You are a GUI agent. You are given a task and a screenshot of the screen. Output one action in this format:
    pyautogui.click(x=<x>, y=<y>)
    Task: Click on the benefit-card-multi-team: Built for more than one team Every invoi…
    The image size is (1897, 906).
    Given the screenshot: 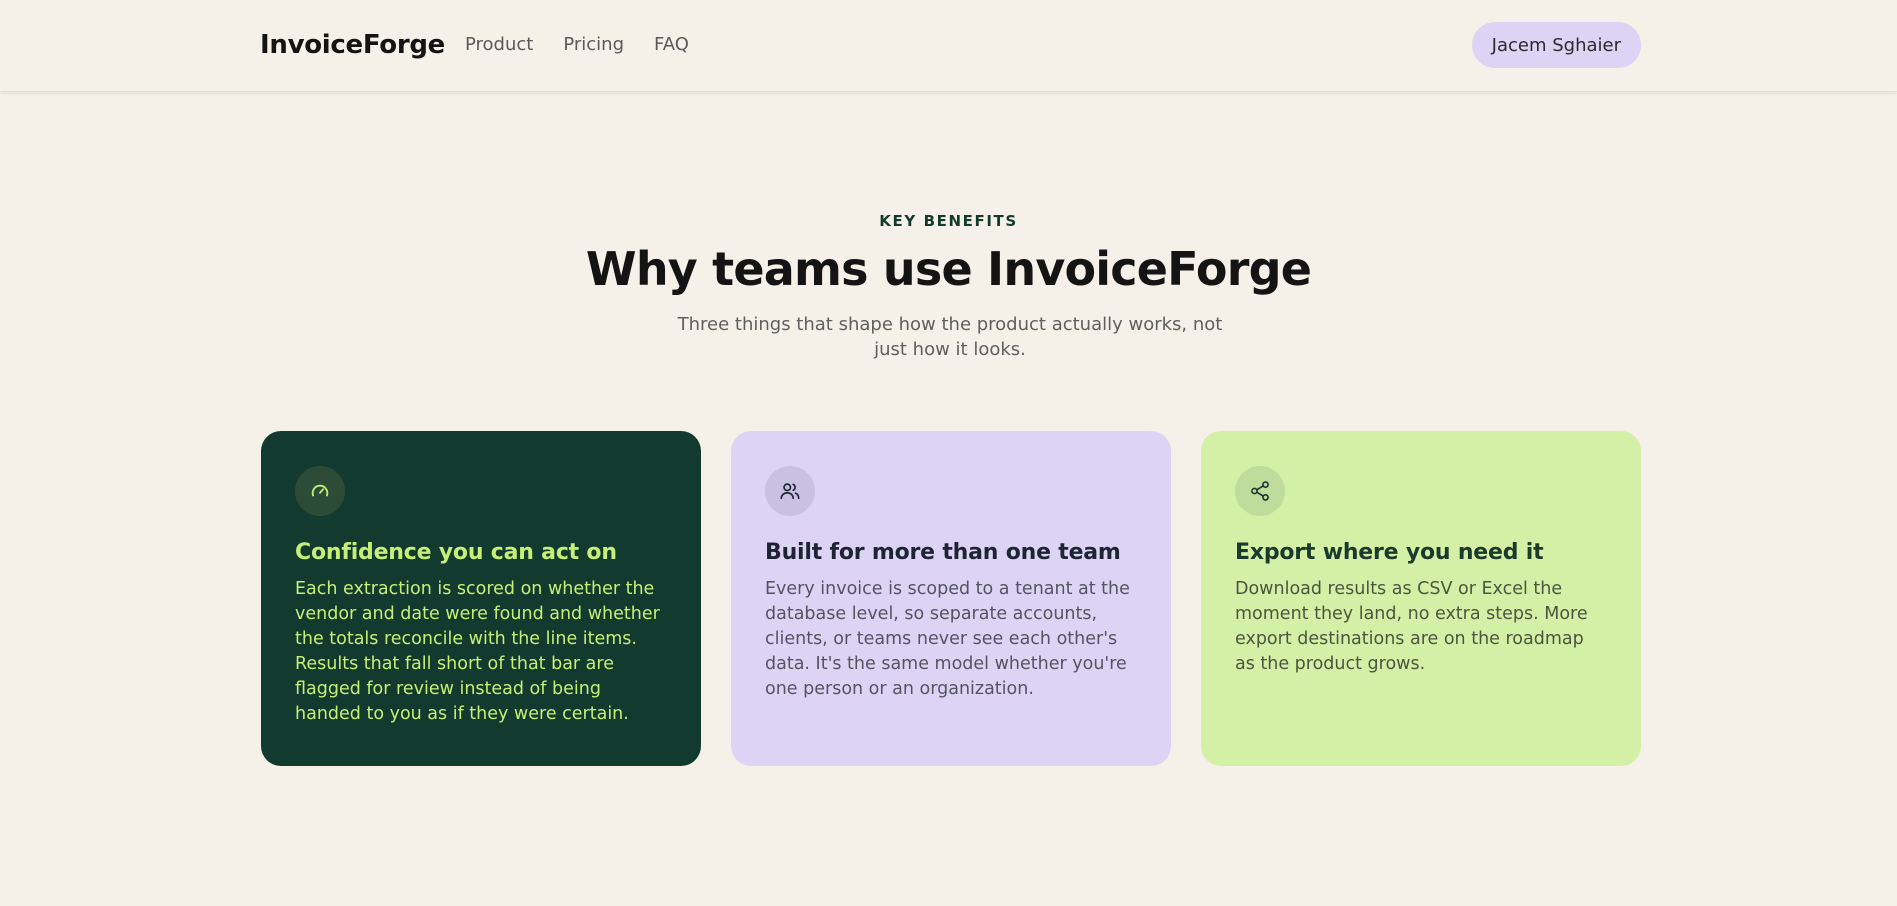 What is the action you would take?
    pyautogui.click(x=951, y=598)
    